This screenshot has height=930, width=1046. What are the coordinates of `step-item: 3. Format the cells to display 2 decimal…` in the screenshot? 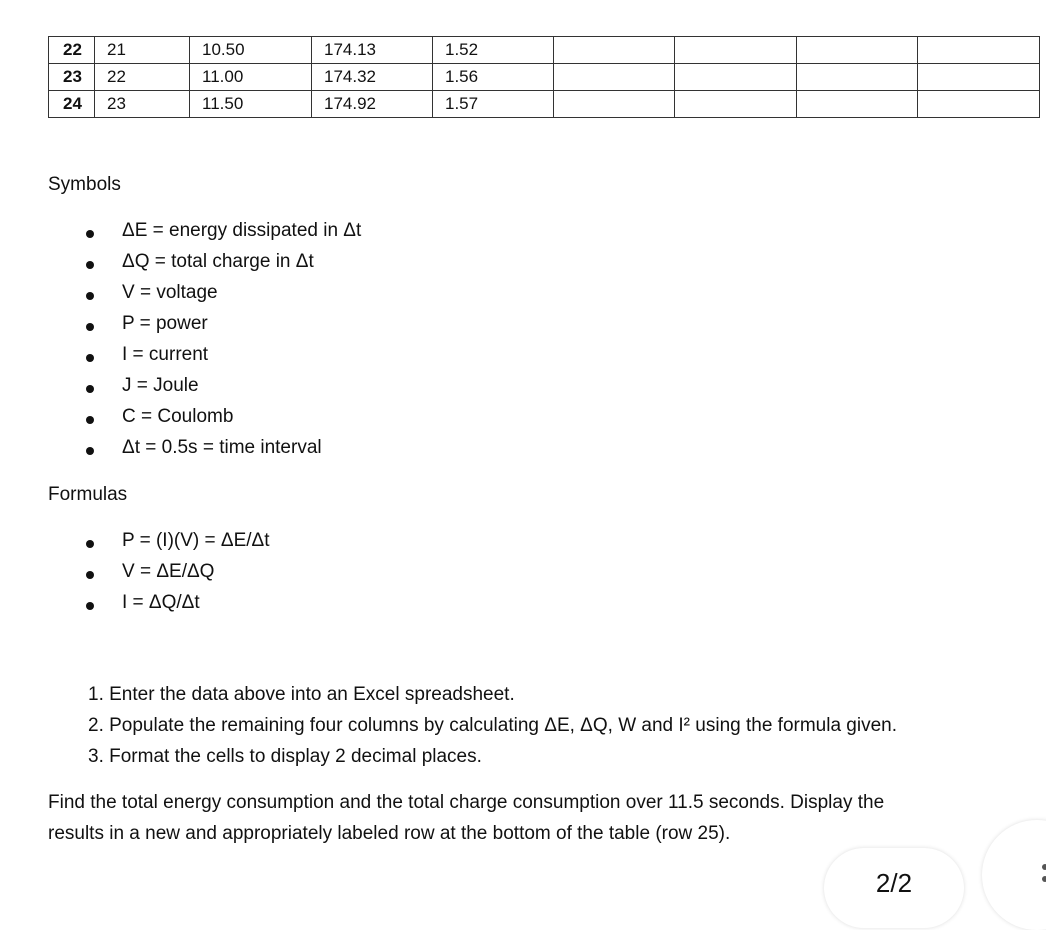 It's located at (285, 756).